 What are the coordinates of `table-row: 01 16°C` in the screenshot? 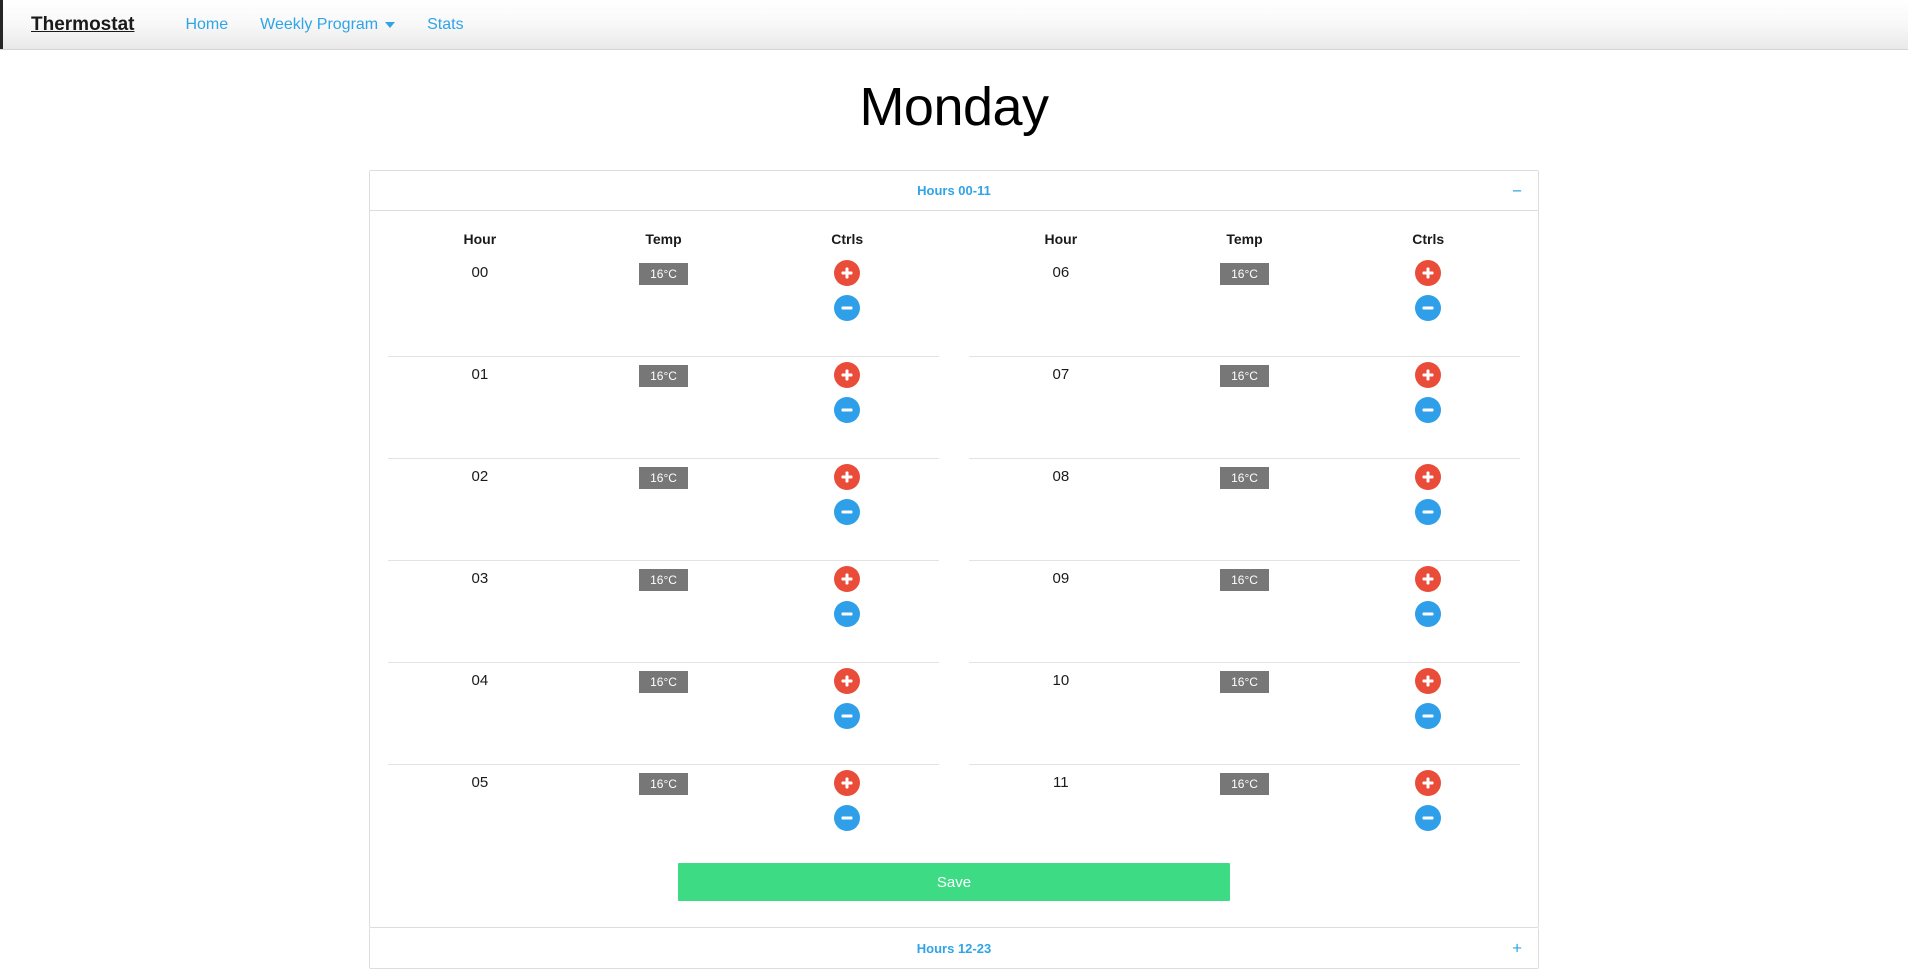 It's located at (663, 408).